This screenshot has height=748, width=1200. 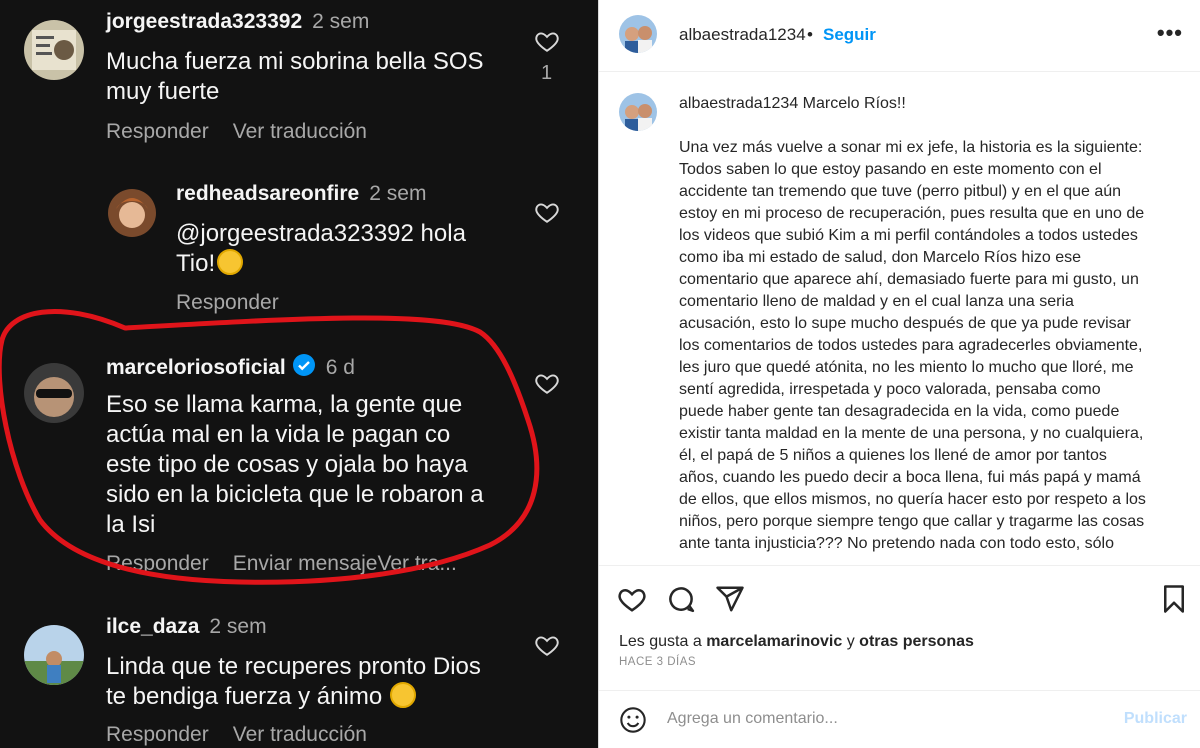 I want to click on caption-header: albaestrada1234 Marcelo Ríos!!, so click(x=792, y=104).